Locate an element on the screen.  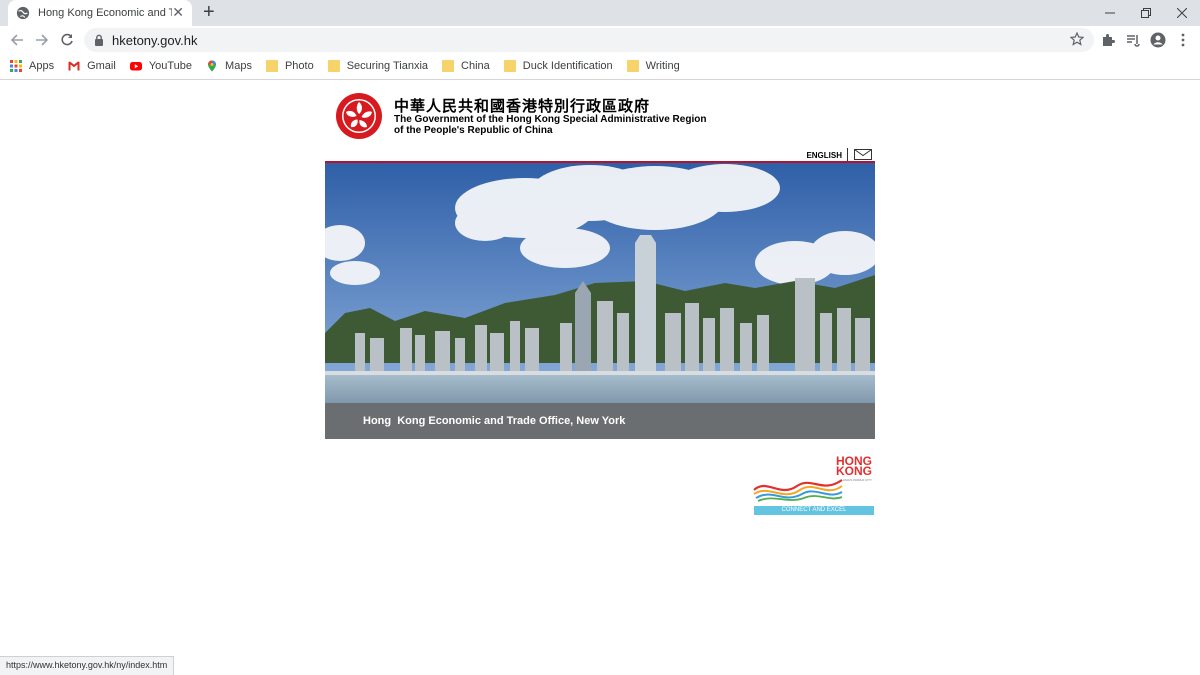
maps-icon is located at coordinates (212, 66).